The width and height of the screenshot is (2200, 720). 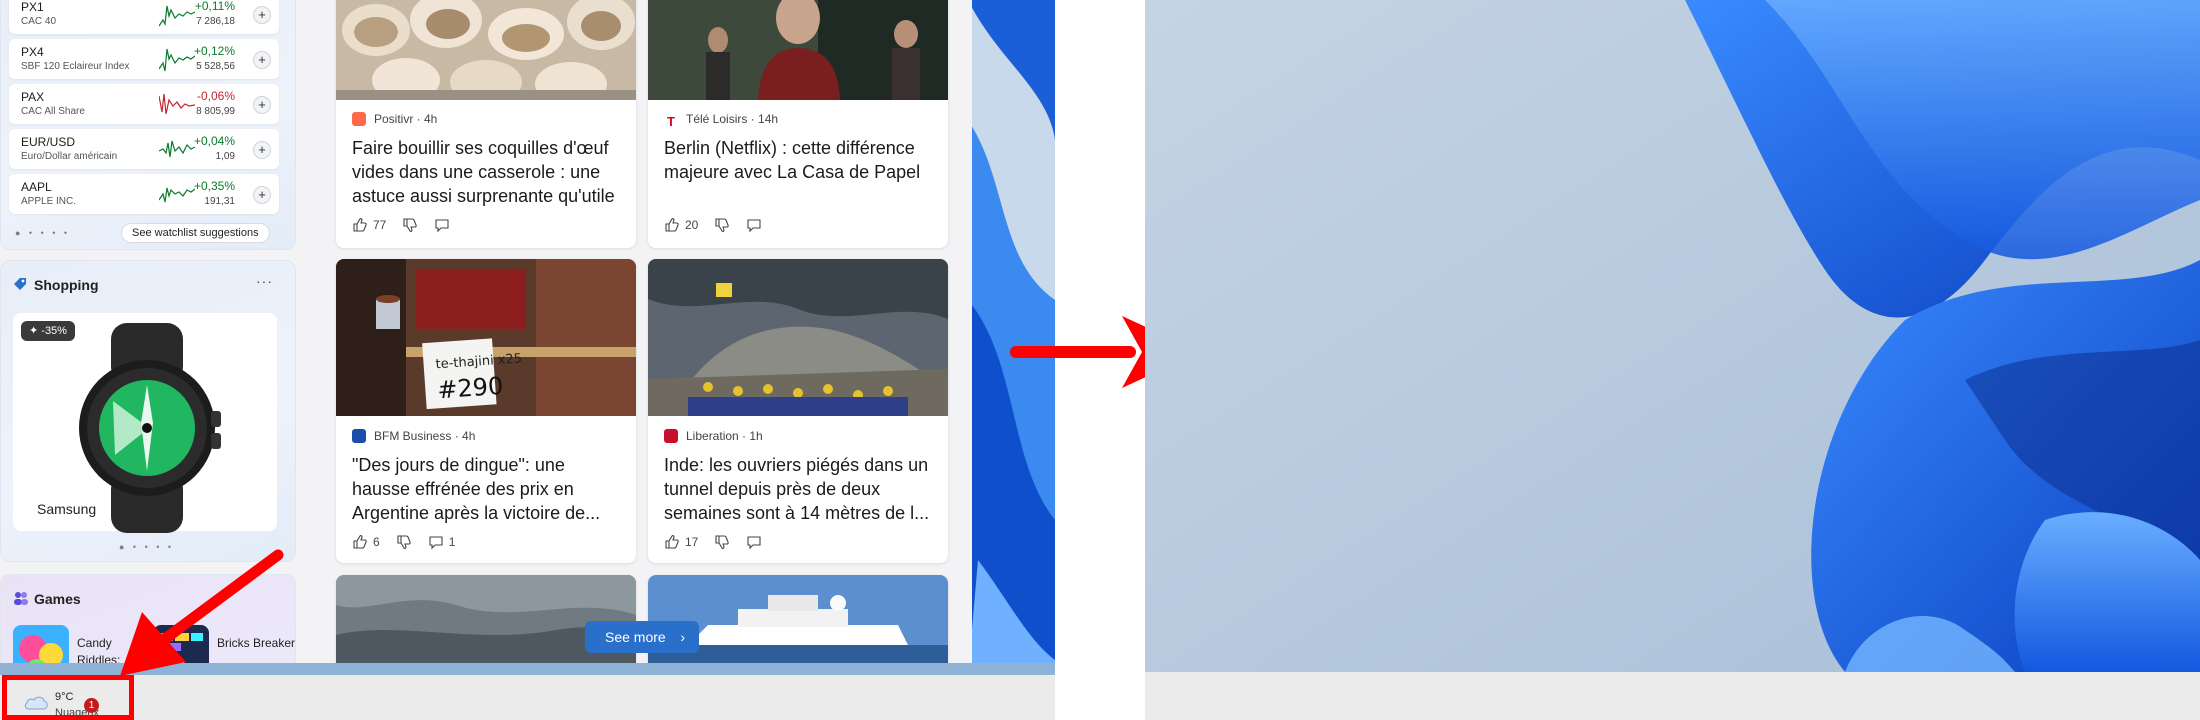 What do you see at coordinates (264, 281) in the screenshot?
I see `more-options-button: ···` at bounding box center [264, 281].